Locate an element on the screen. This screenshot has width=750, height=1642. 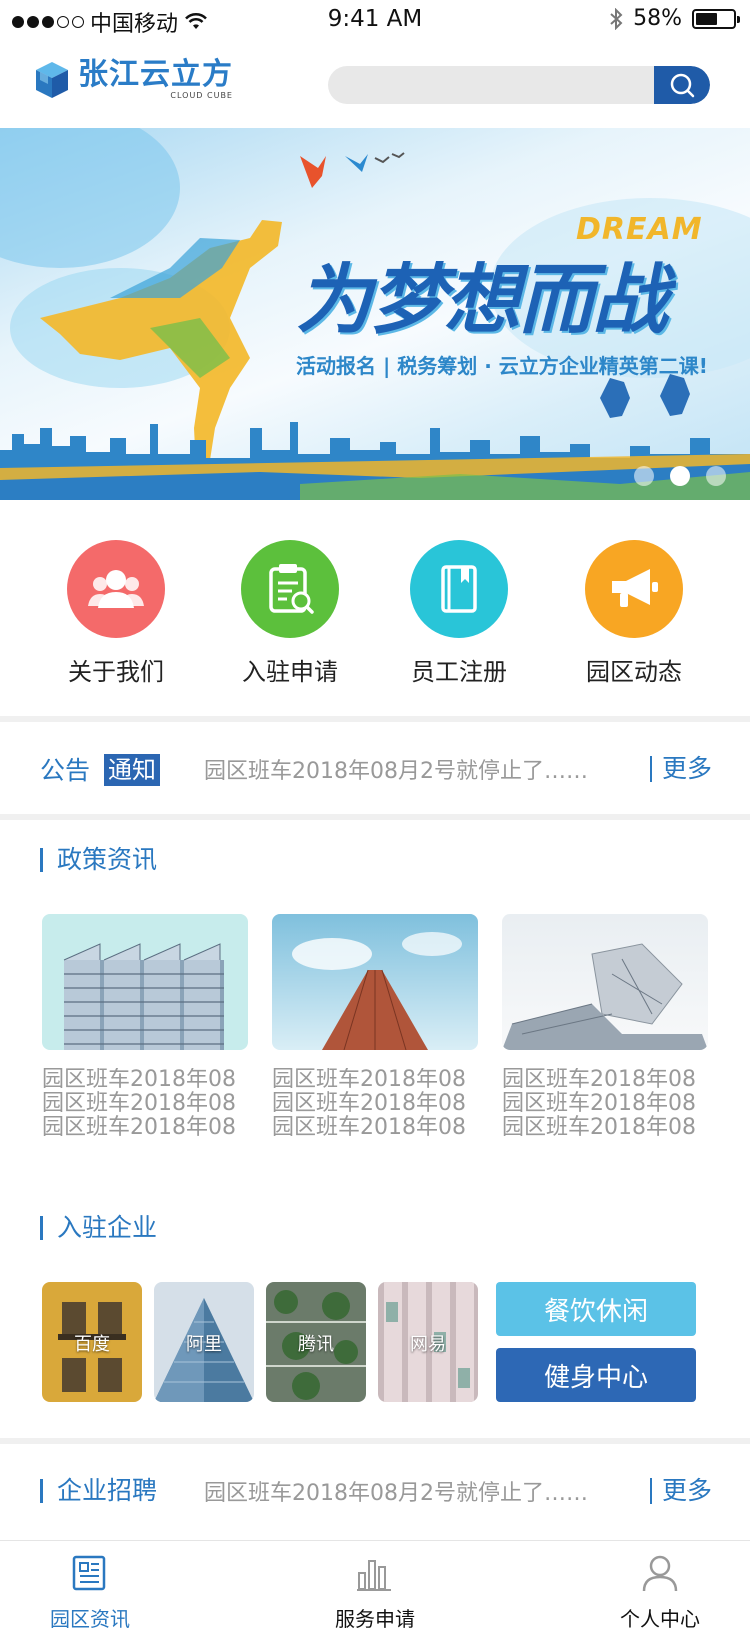
tab-bar: 园区资讯 服务申请 个人中心 is located at coordinates (375, 1591).